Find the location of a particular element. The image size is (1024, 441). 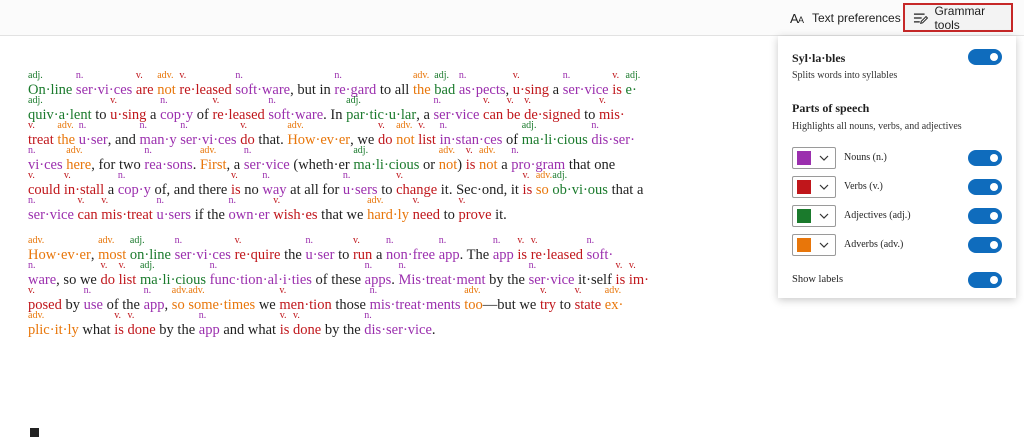

show-labels-toggle is located at coordinates (985, 280).